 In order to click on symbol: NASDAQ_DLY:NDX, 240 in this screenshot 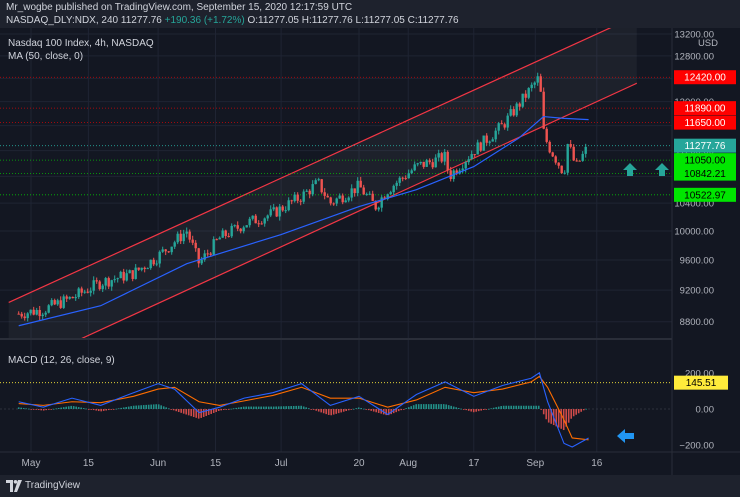, I will do `click(62, 20)`.